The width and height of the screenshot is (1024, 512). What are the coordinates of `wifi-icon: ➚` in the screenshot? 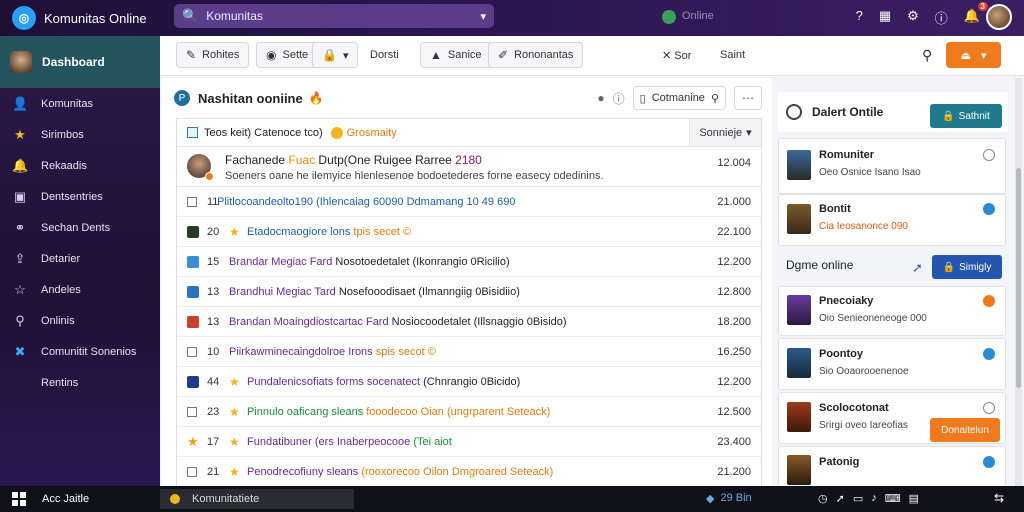 It's located at (840, 498).